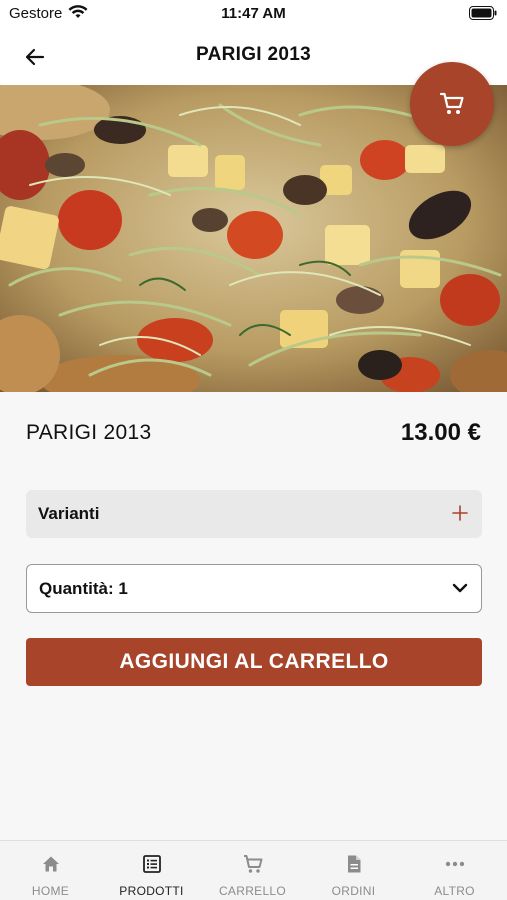  I want to click on variants-label: Varianti, so click(69, 513).